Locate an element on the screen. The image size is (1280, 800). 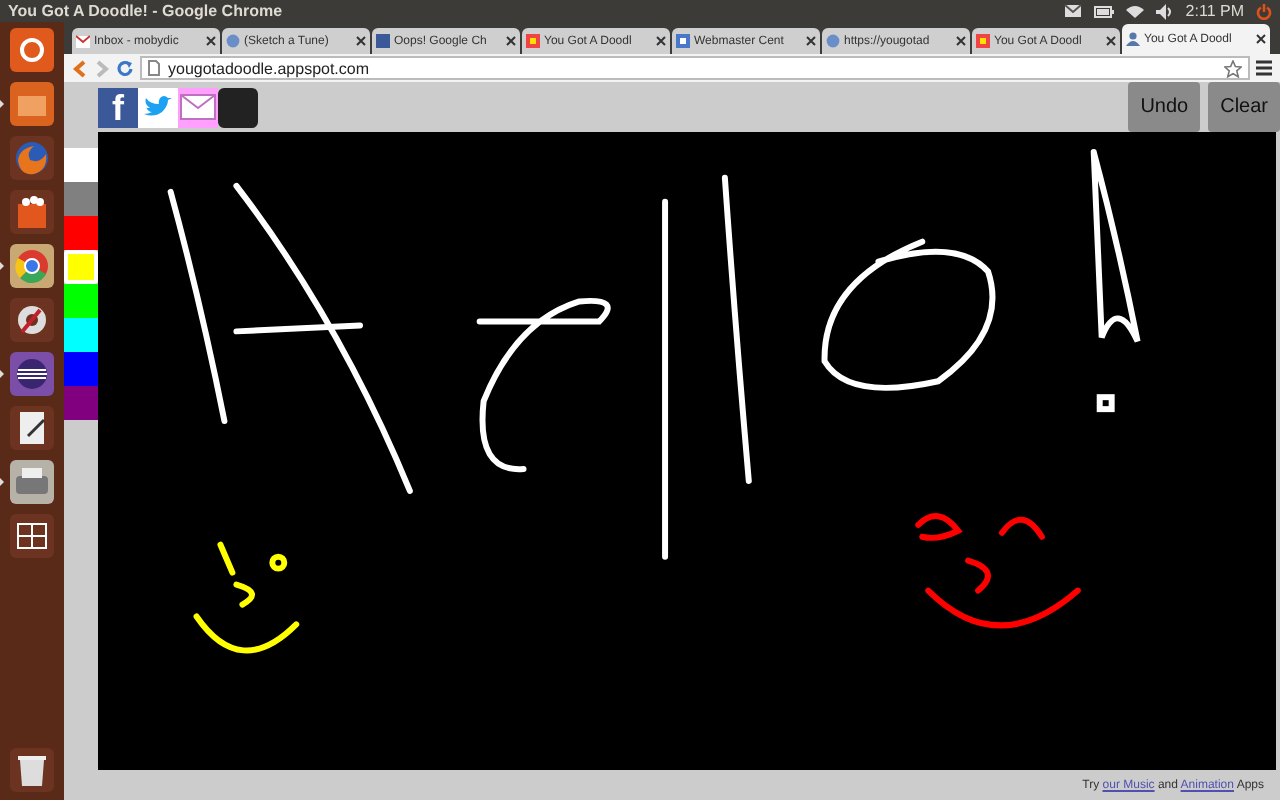
scanner-icon is located at coordinates (32, 482).